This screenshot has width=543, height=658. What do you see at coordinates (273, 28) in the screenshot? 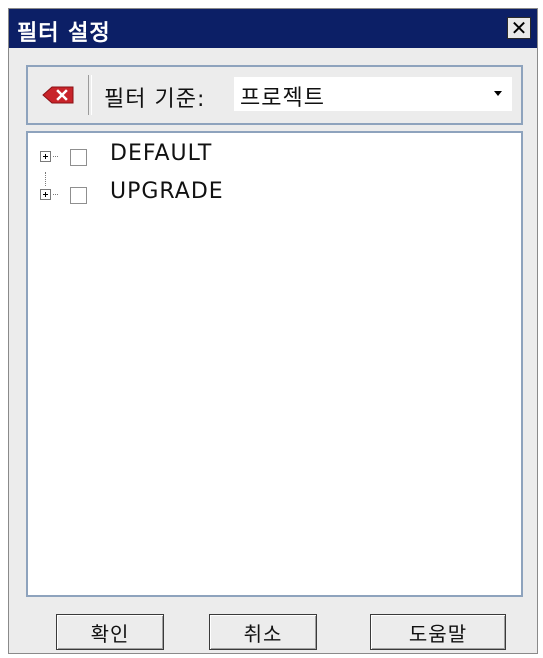
I see `title-bar: 필터 설정 ✕` at bounding box center [273, 28].